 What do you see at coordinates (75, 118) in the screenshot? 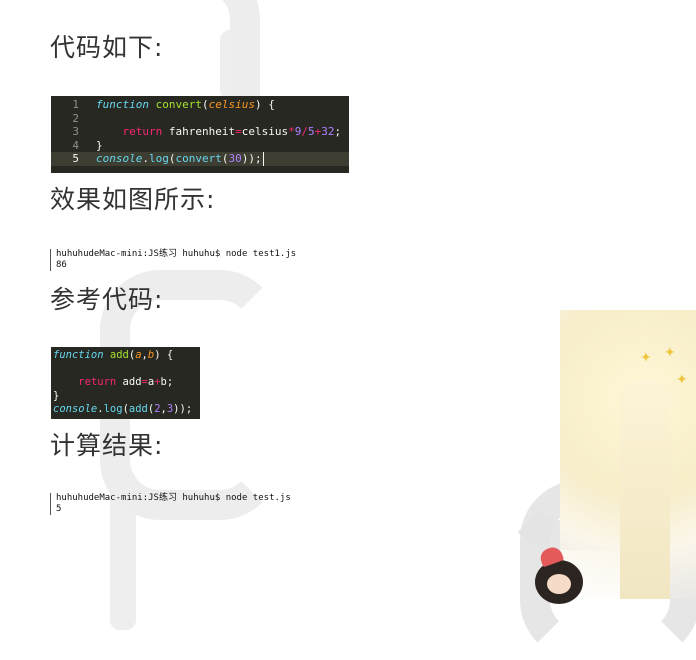
I see `line-number: 2` at bounding box center [75, 118].